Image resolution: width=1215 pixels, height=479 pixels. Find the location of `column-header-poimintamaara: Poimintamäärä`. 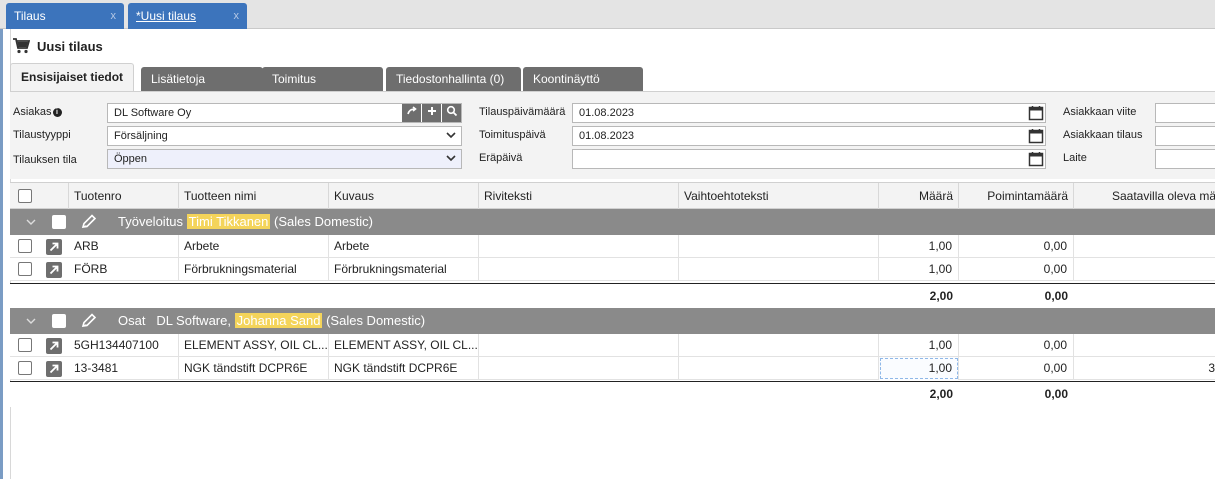

column-header-poimintamaara: Poimintamäärä is located at coordinates (1016, 196).